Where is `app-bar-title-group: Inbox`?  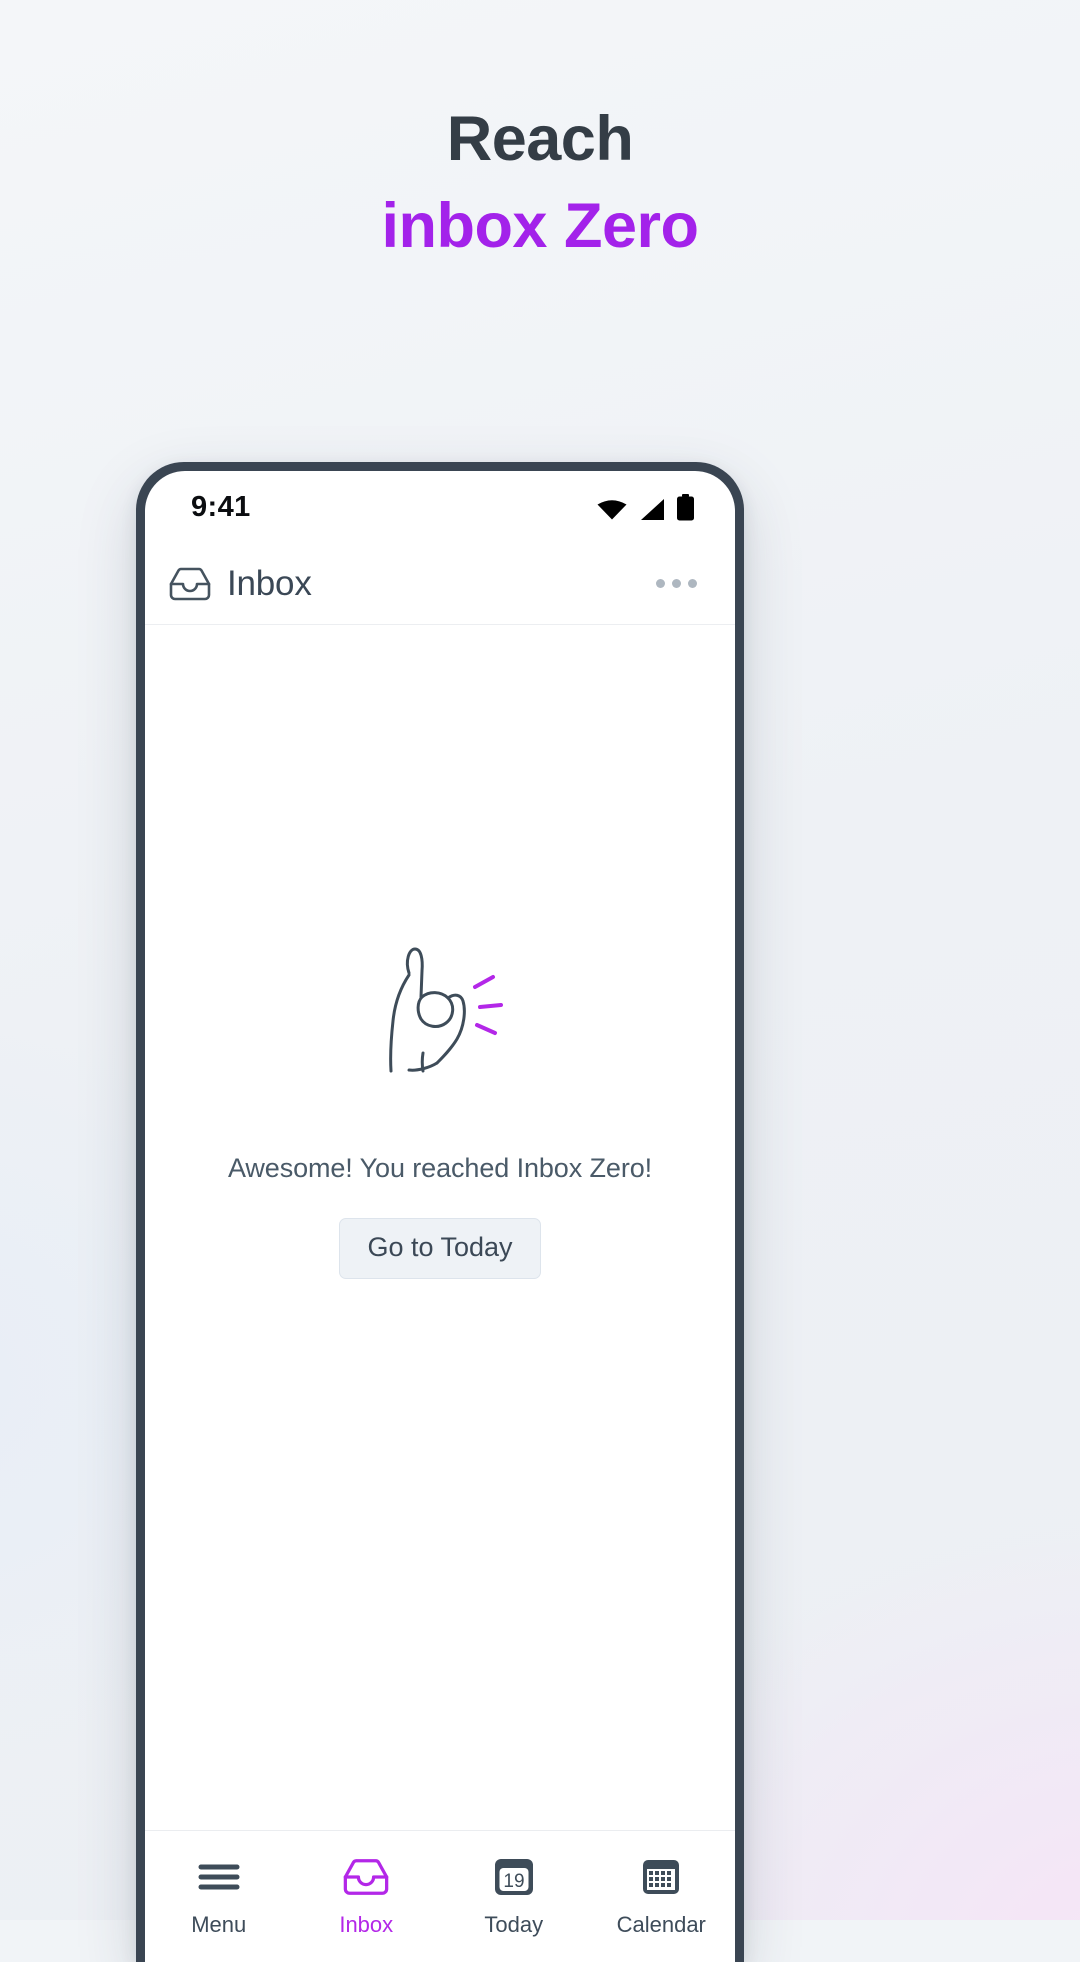 app-bar-title-group: Inbox is located at coordinates (409, 584).